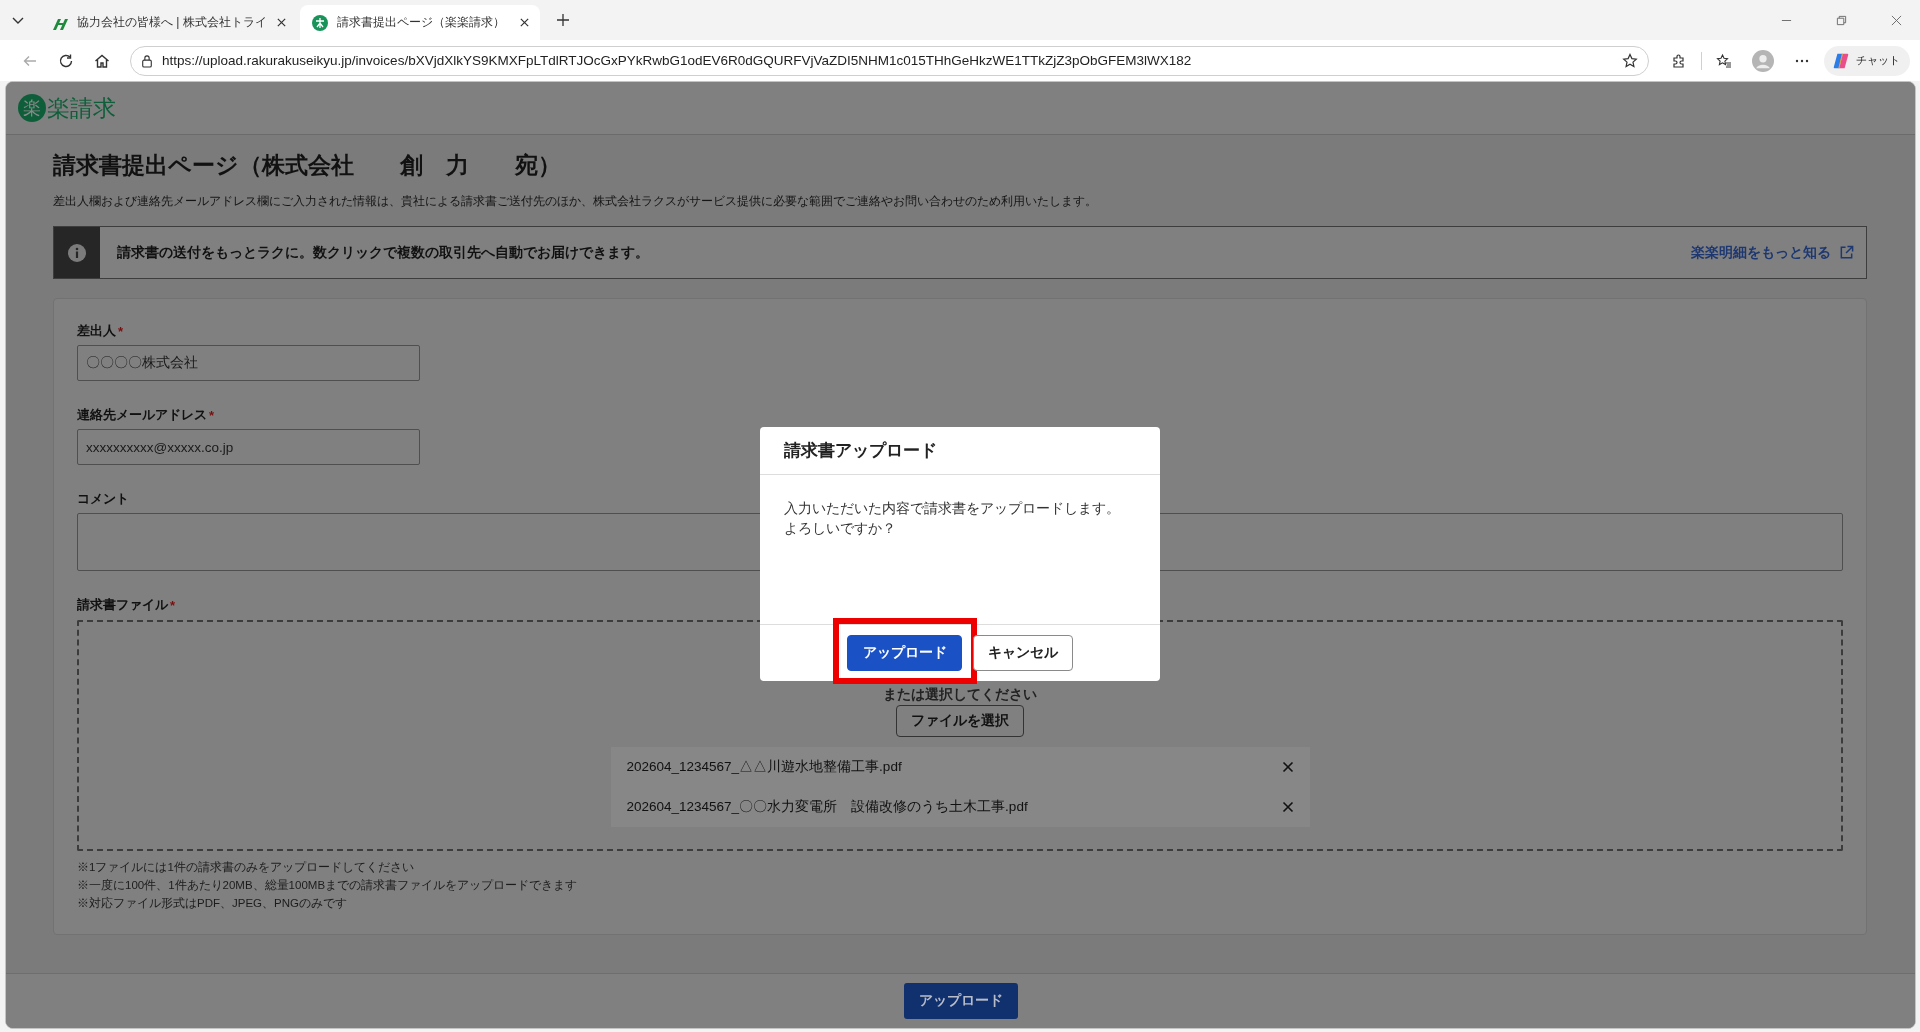 The width and height of the screenshot is (1920, 1032). I want to click on browser-tab: 協力会社の皆様へ | 株式会社トライ, so click(168, 22).